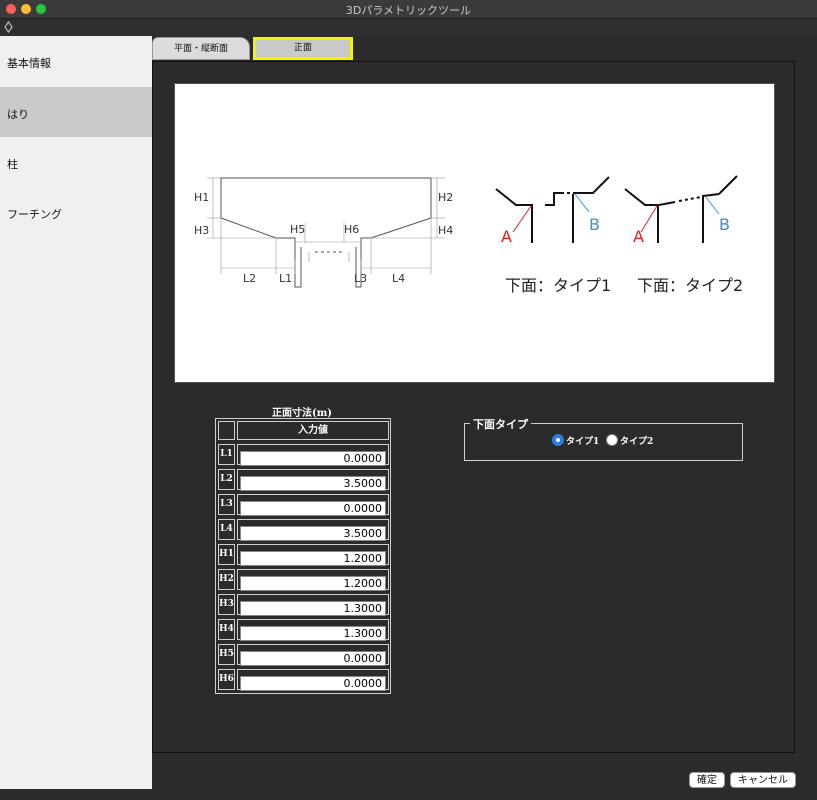 The width and height of the screenshot is (817, 800). Describe the element at coordinates (313, 430) in the screenshot. I see `table-header-value: 入力値` at that location.